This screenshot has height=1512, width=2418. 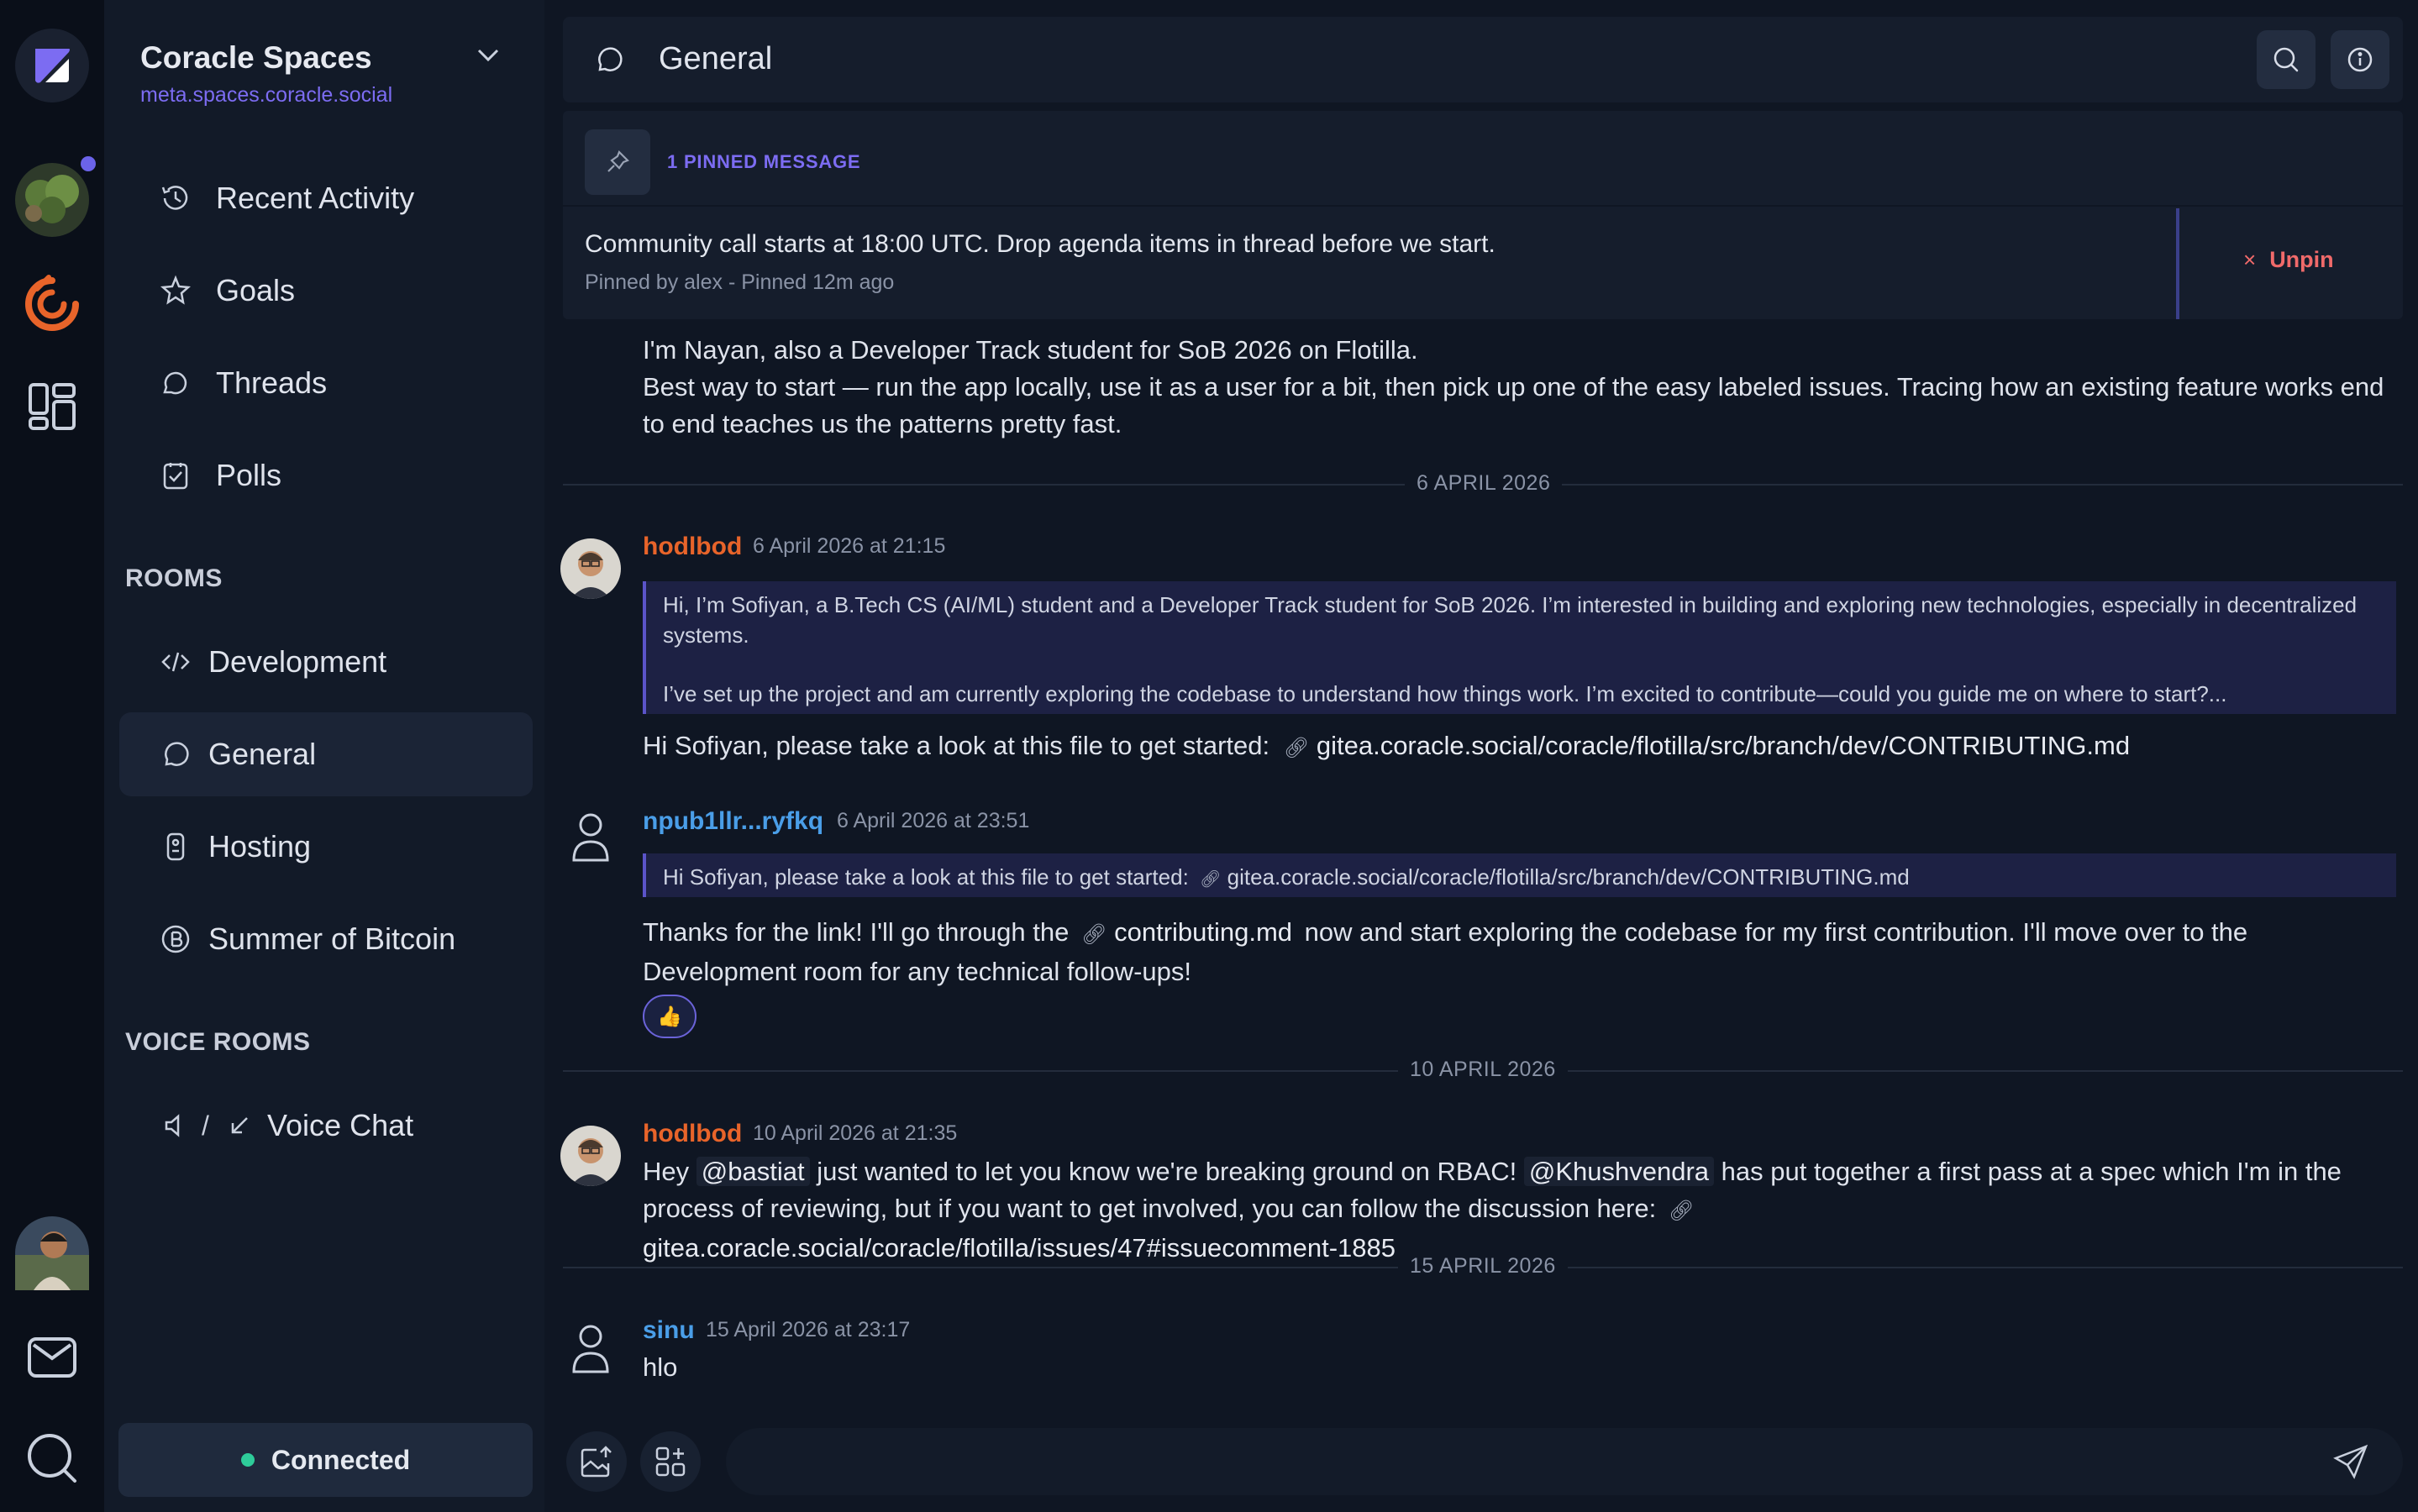 I want to click on chevron-down-icon, so click(x=488, y=55).